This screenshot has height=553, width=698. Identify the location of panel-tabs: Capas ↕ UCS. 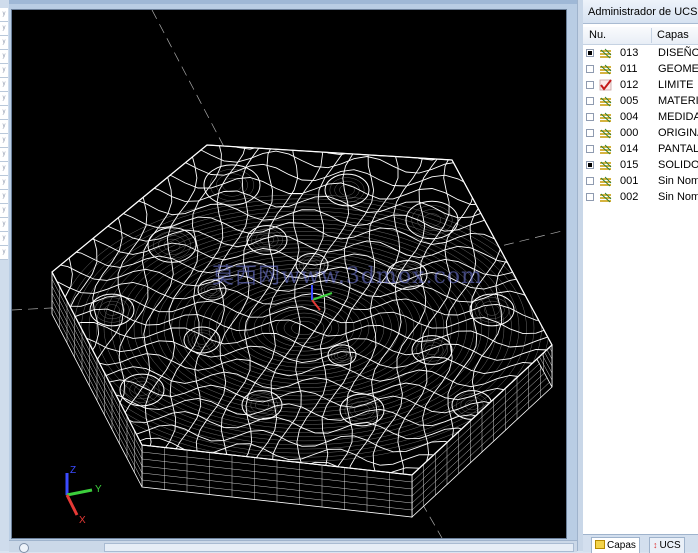
(640, 543).